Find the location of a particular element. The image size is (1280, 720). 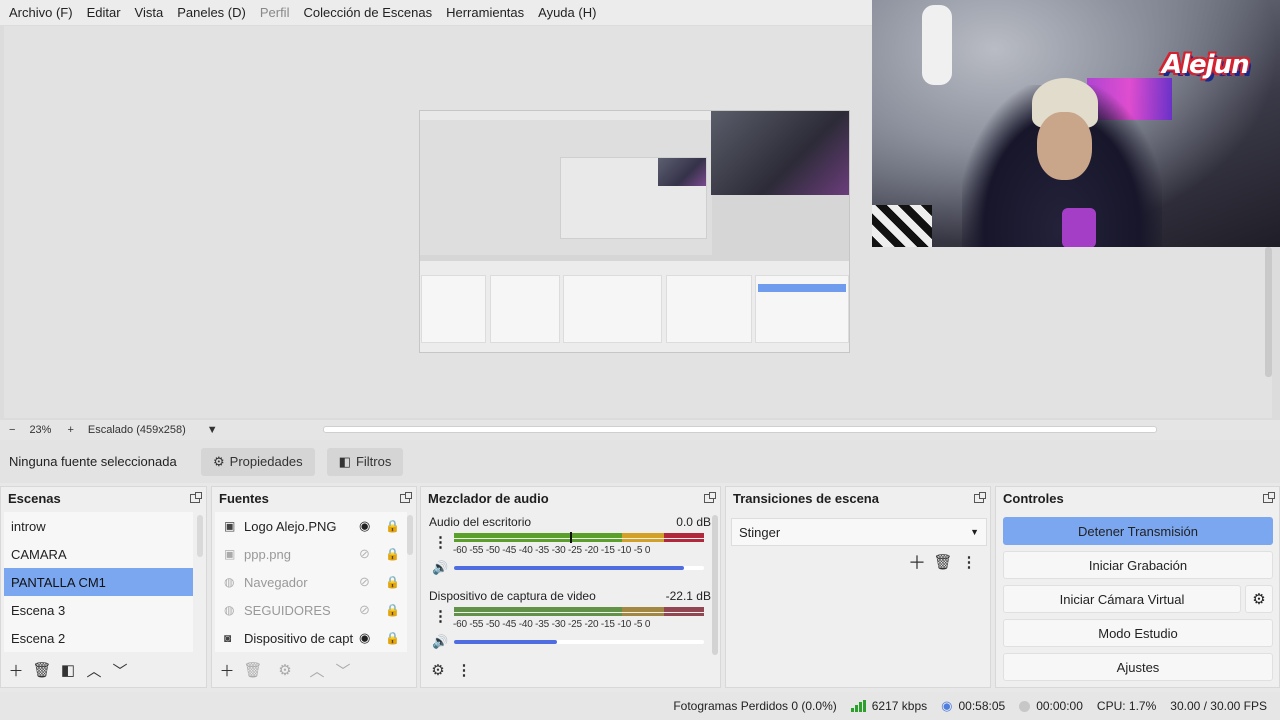

source-item: ▣ ppp.png ⊘ 🔒 is located at coordinates (311, 554).